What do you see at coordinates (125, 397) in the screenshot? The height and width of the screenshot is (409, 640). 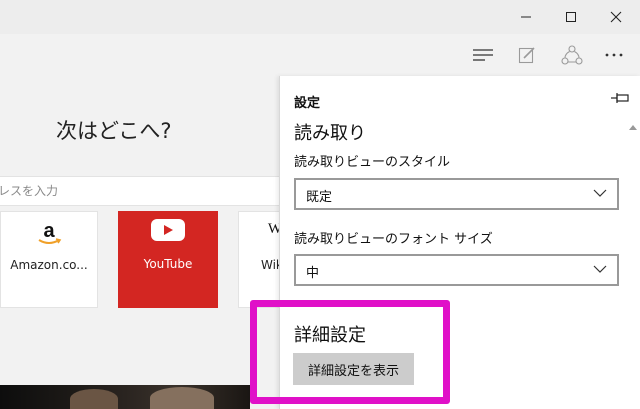 I see `news-feed-image` at bounding box center [125, 397].